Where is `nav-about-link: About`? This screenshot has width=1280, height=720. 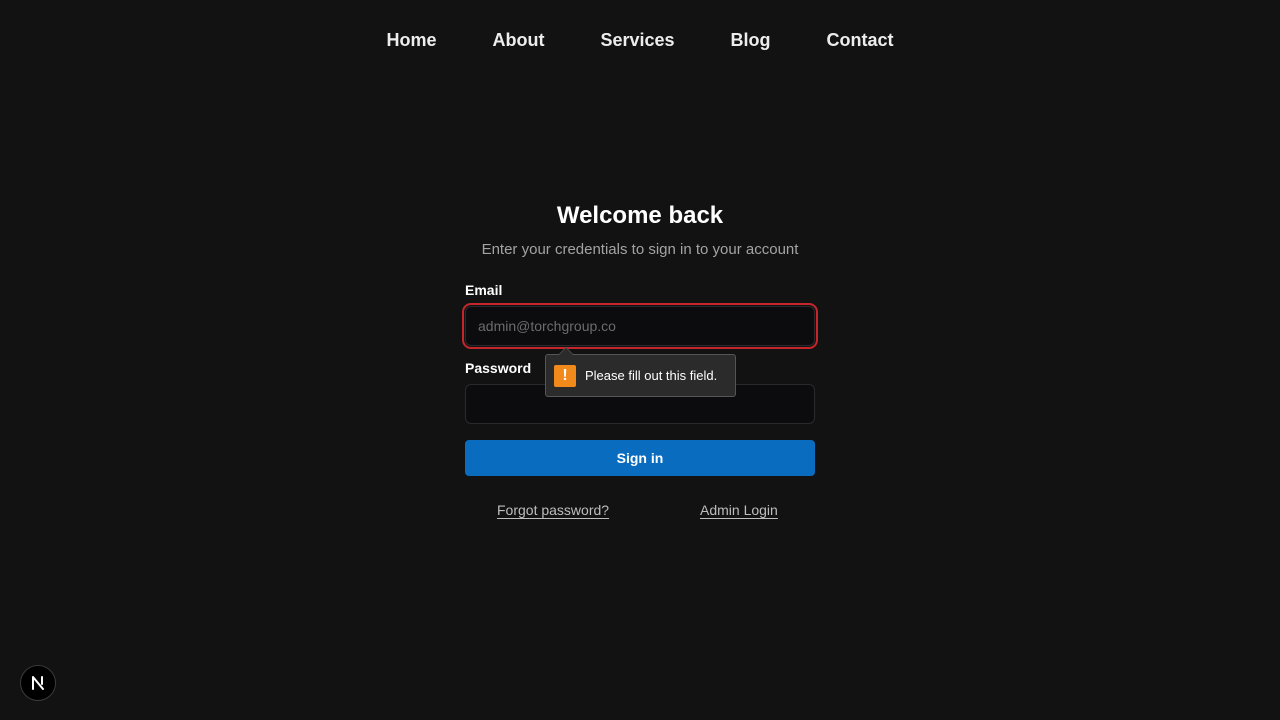 nav-about-link: About is located at coordinates (518, 40).